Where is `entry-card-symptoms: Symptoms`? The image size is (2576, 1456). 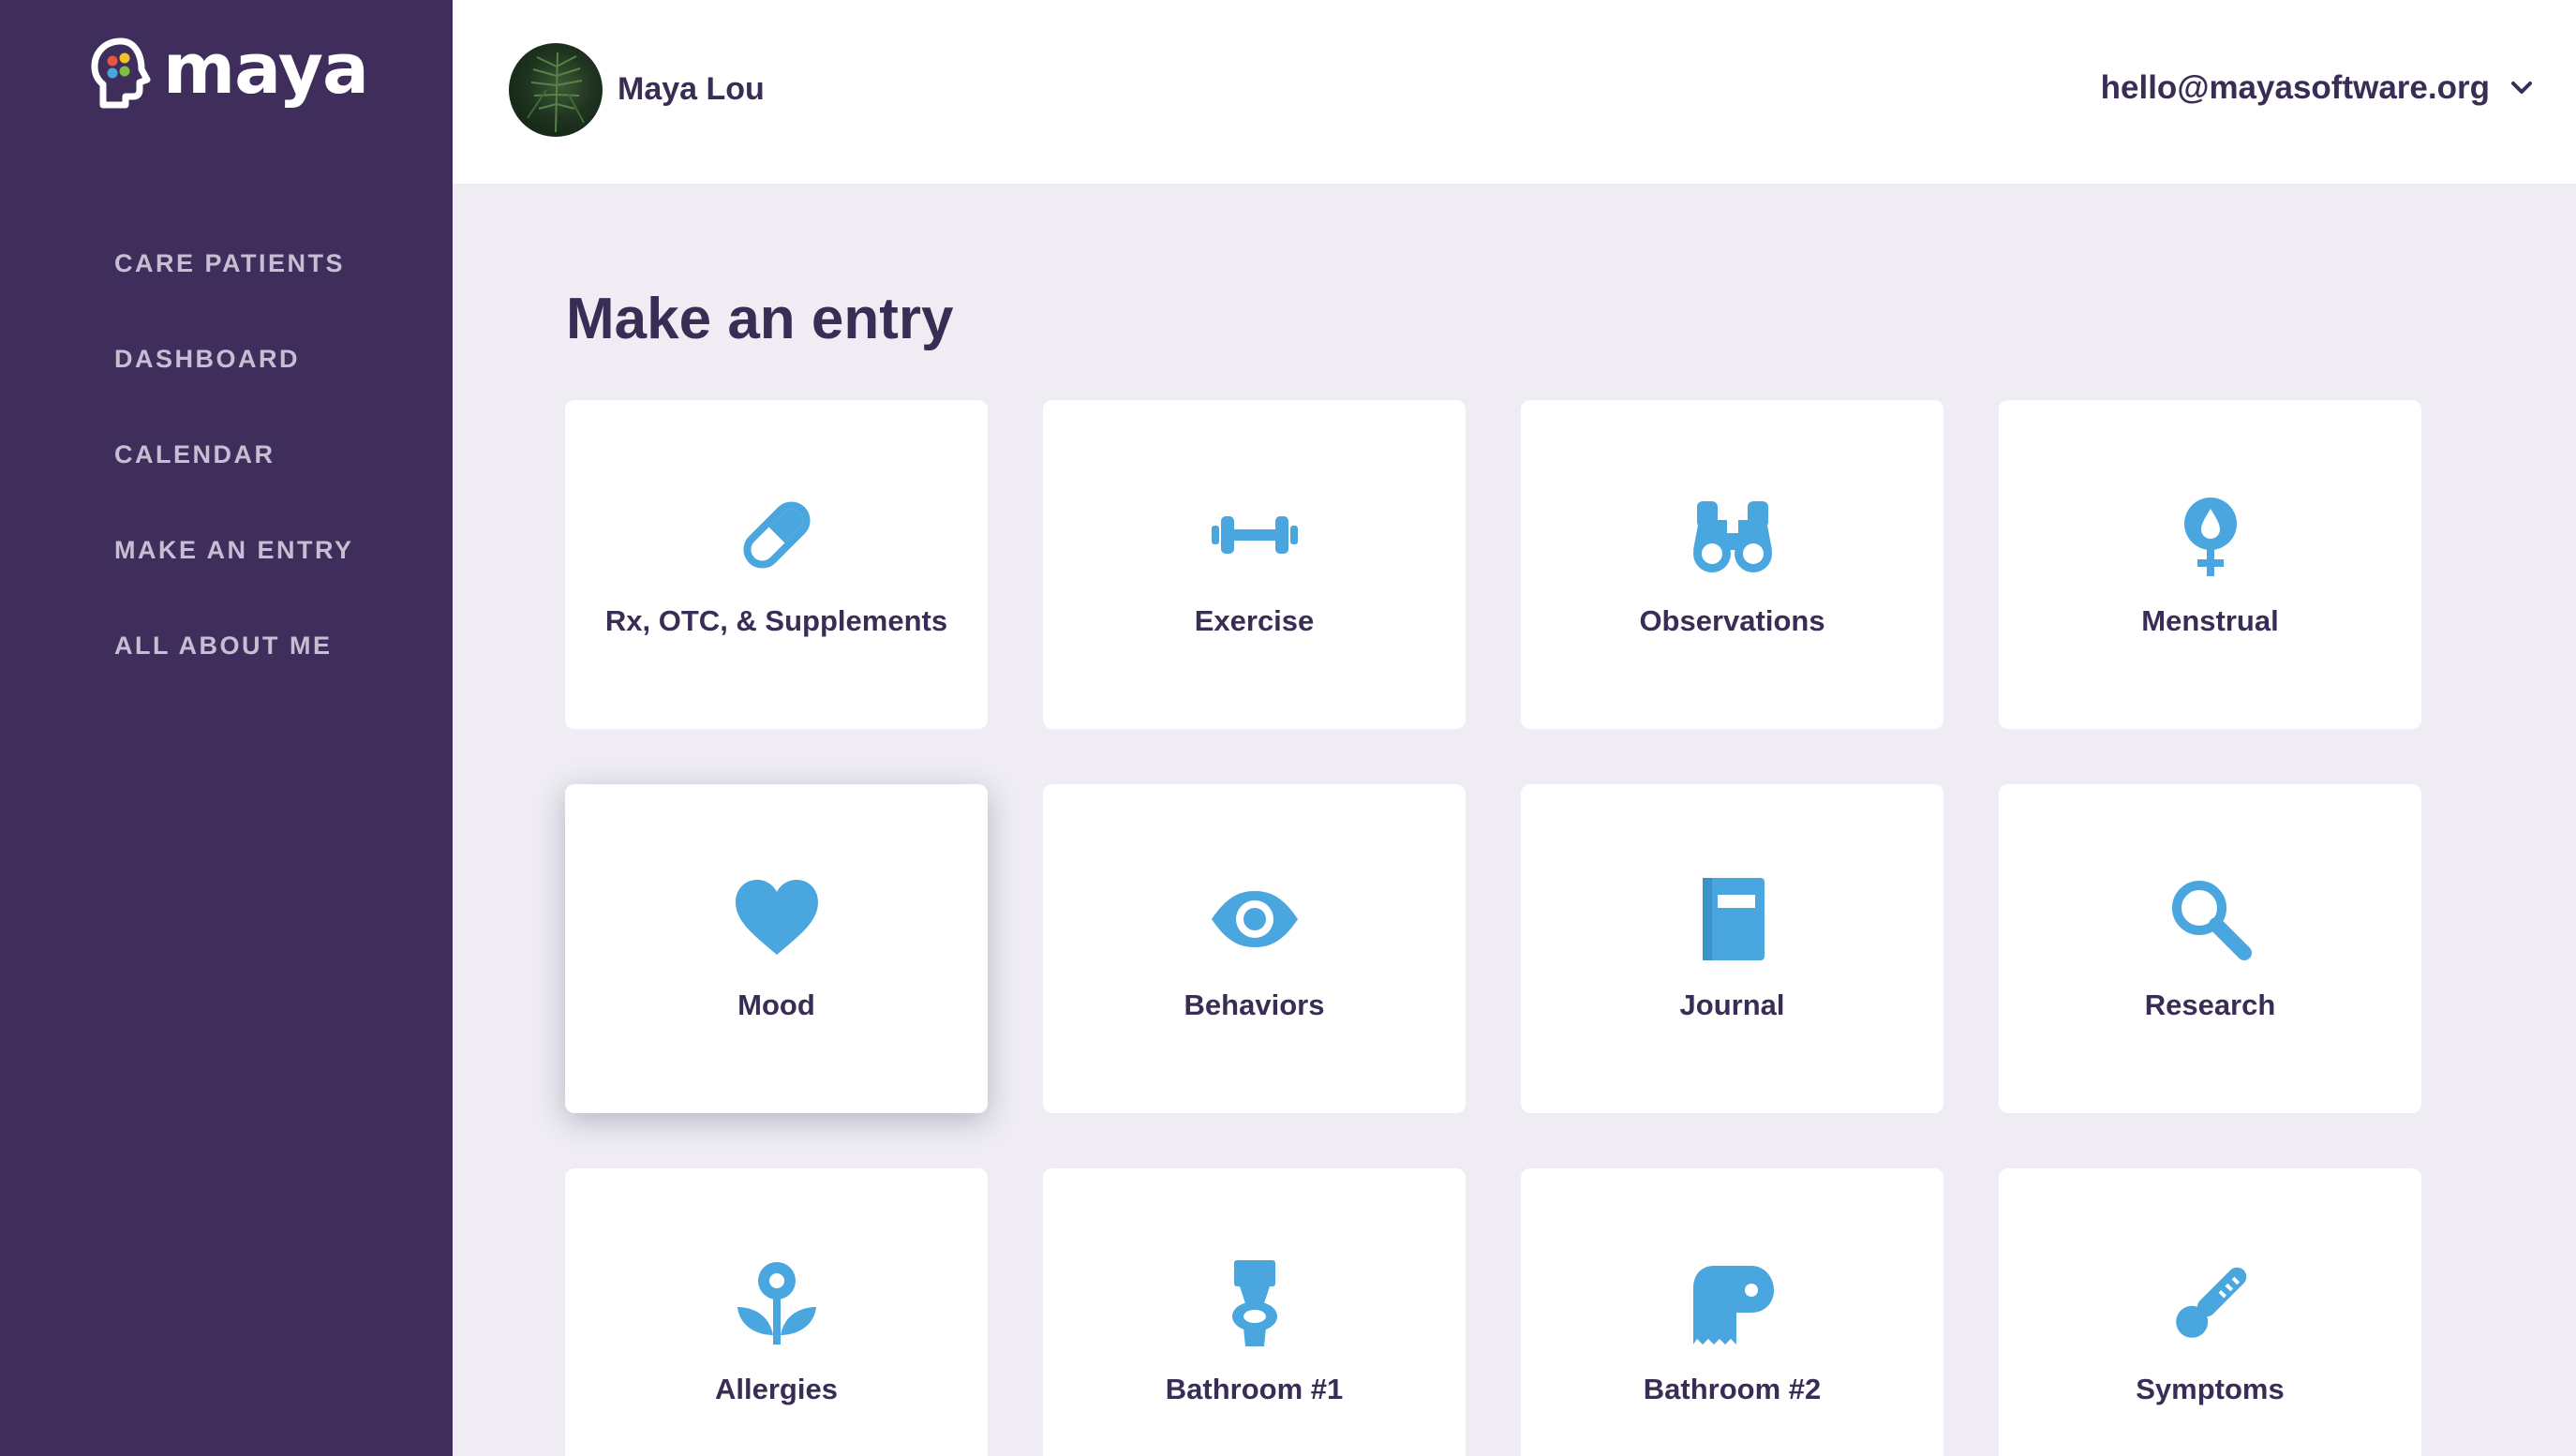
entry-card-symptoms: Symptoms is located at coordinates (2210, 1312).